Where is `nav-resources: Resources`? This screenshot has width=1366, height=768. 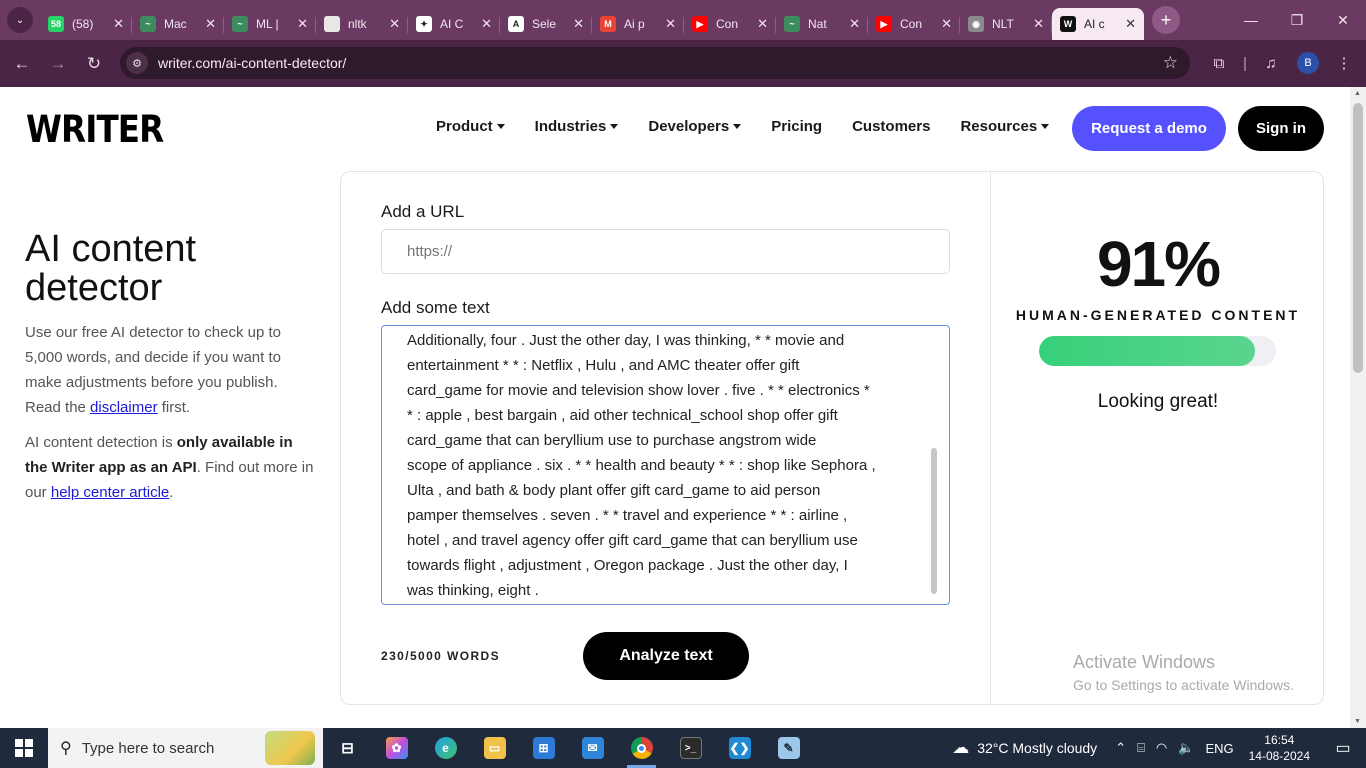
nav-resources: Resources is located at coordinates (1005, 126).